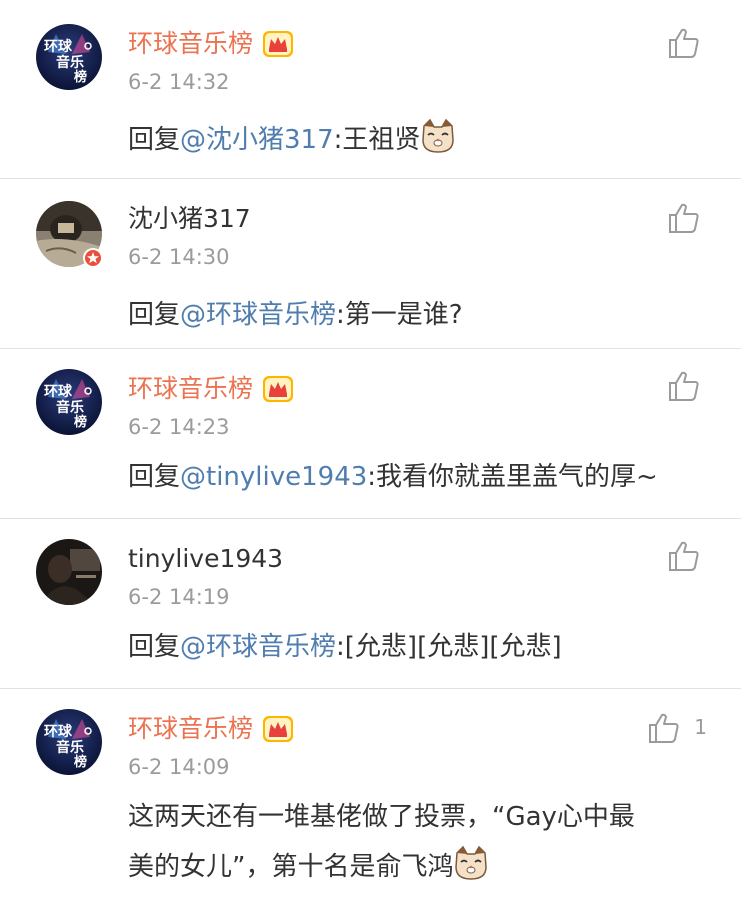  I want to click on mention-link: @沈小猪317, so click(257, 140).